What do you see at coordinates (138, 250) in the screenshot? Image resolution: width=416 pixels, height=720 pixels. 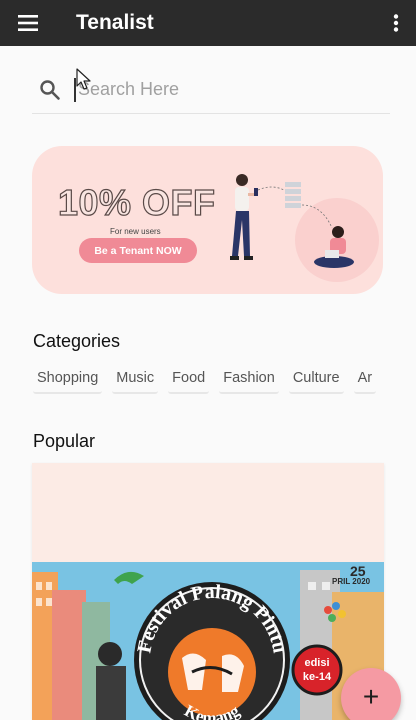 I see `banner-cta-button: Be a Tenant NOW` at bounding box center [138, 250].